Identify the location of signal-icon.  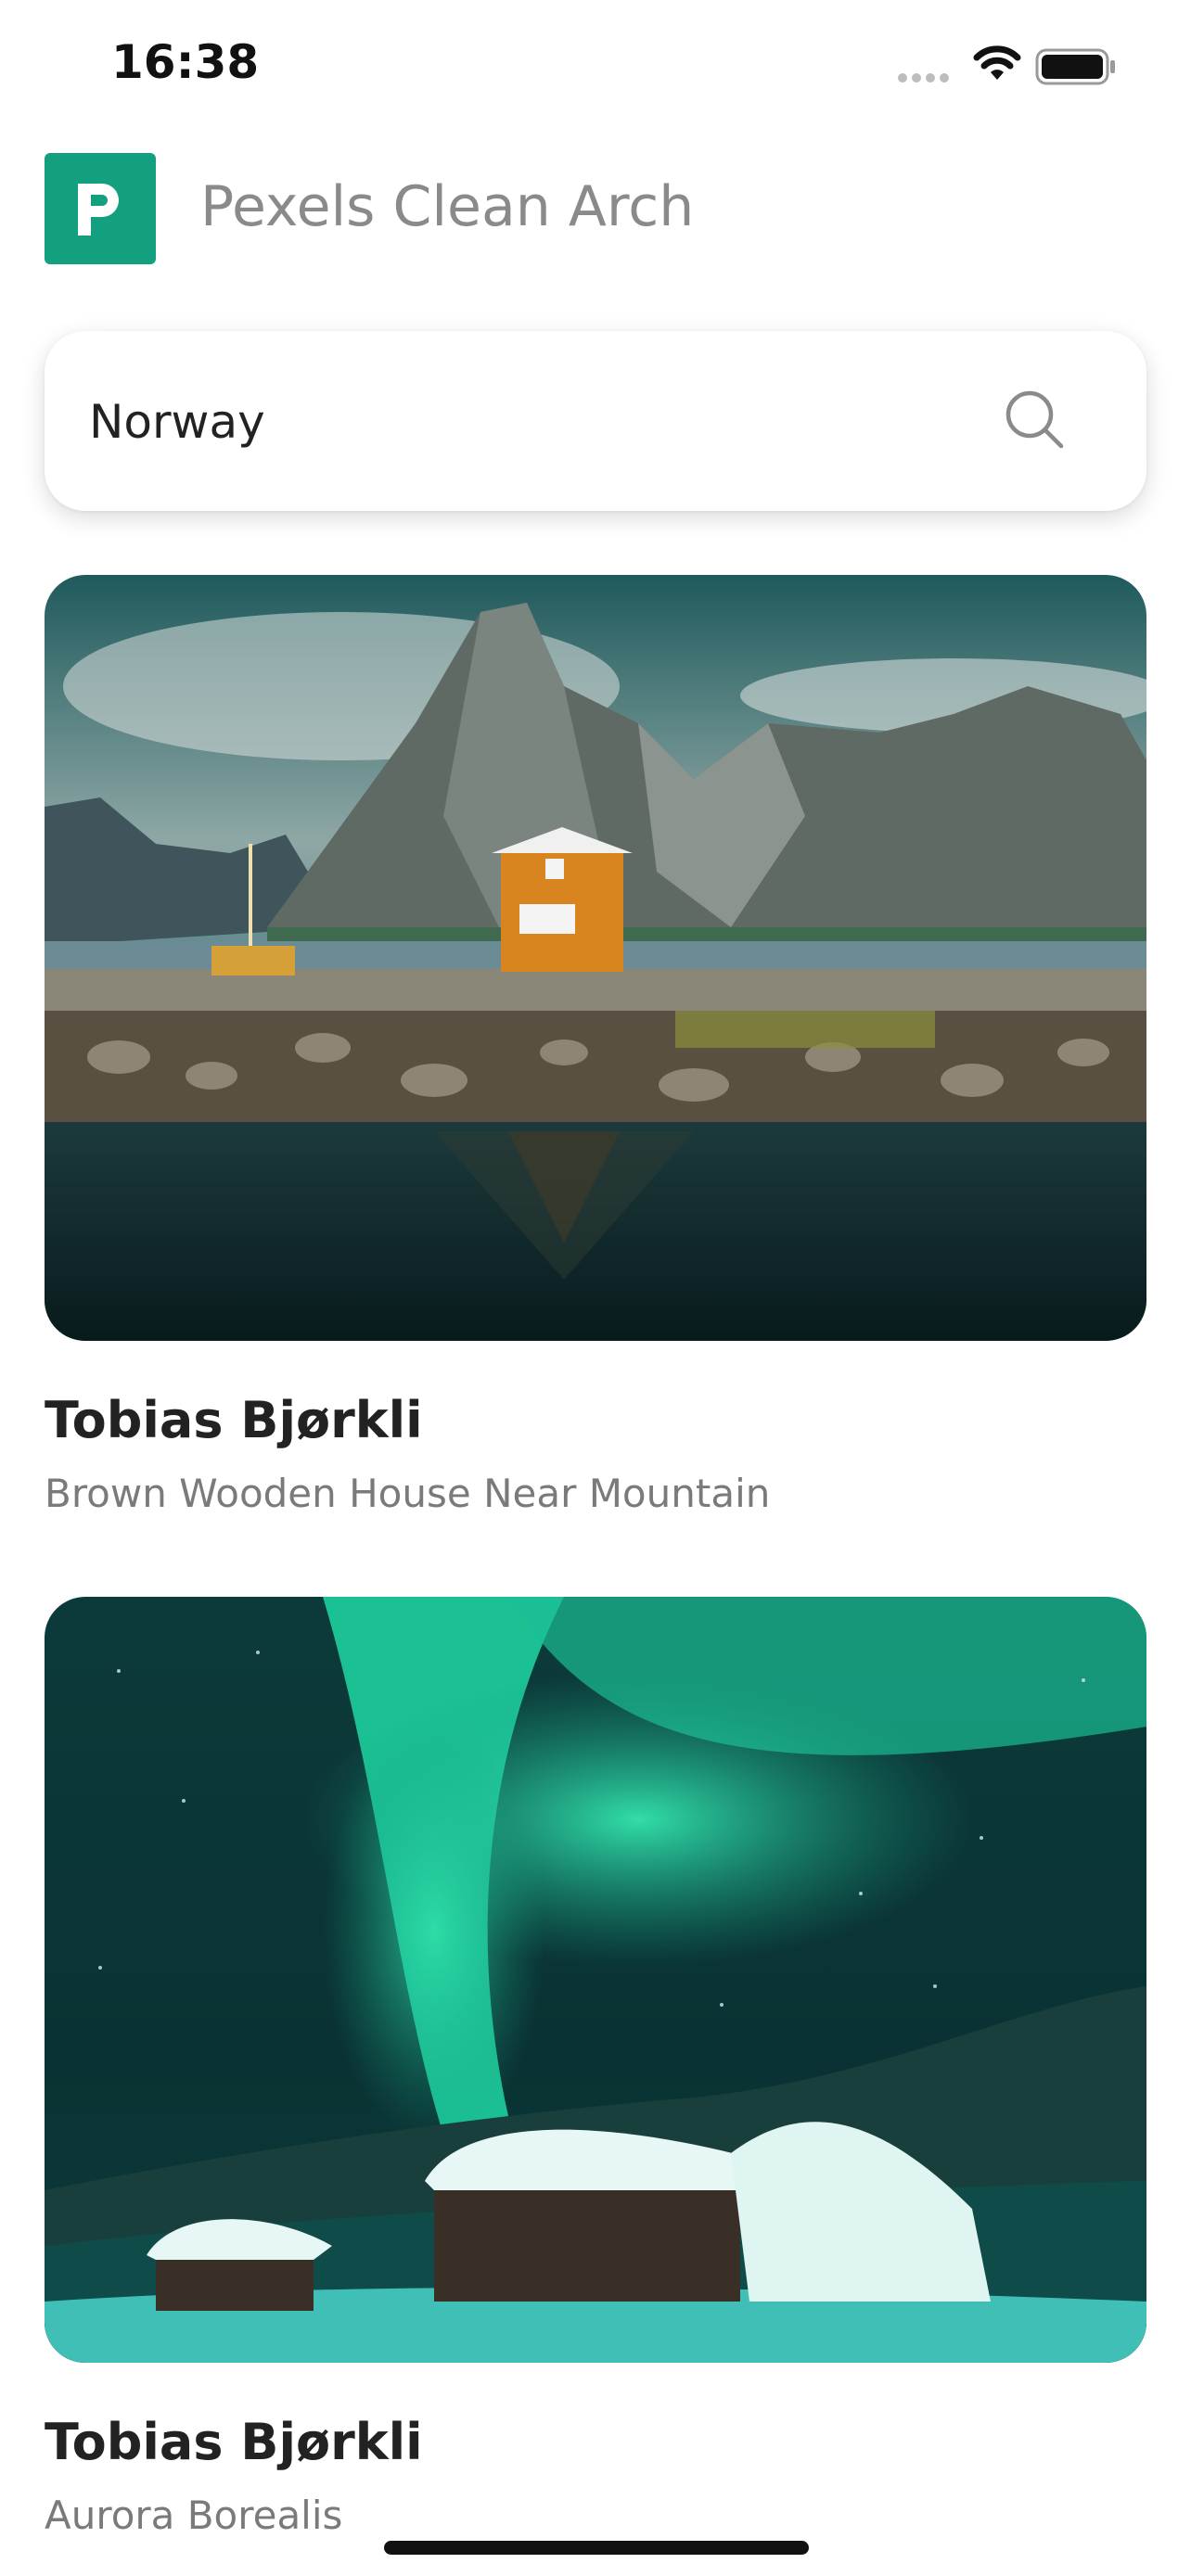
(926, 77).